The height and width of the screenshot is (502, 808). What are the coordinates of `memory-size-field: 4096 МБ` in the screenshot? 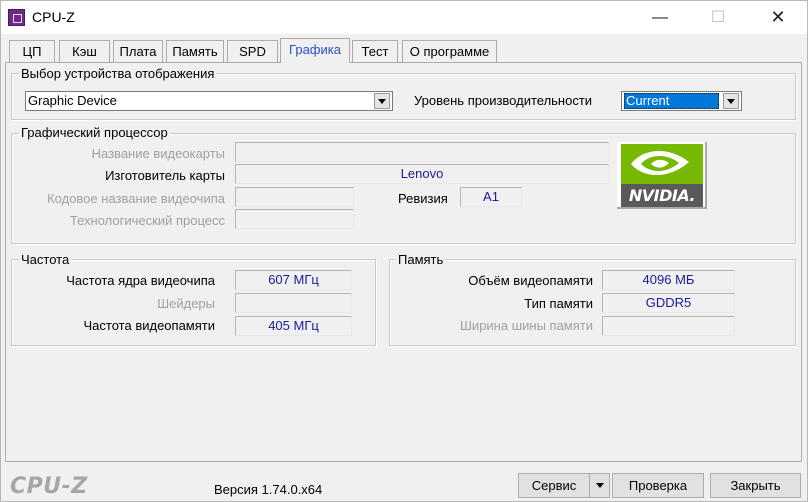 It's located at (668, 280).